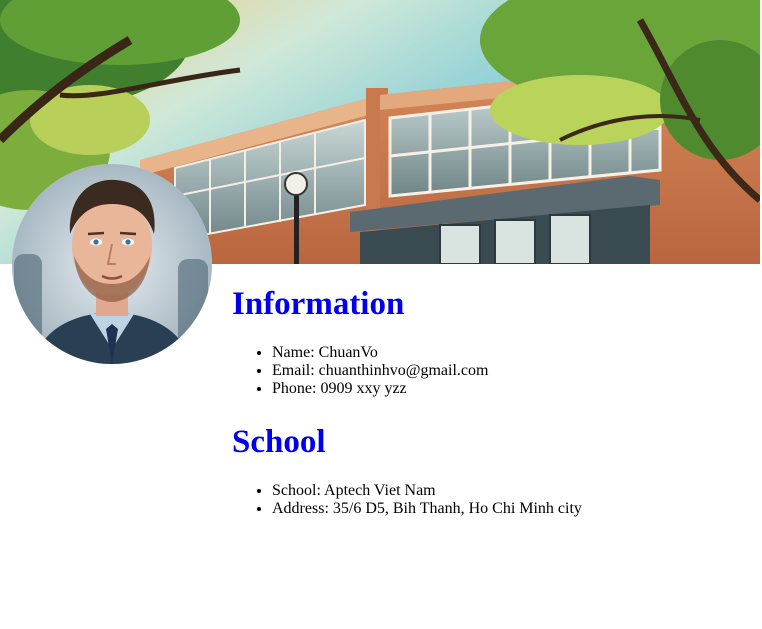 This screenshot has height=629, width=762. What do you see at coordinates (318, 304) in the screenshot?
I see `information-heading: Information` at bounding box center [318, 304].